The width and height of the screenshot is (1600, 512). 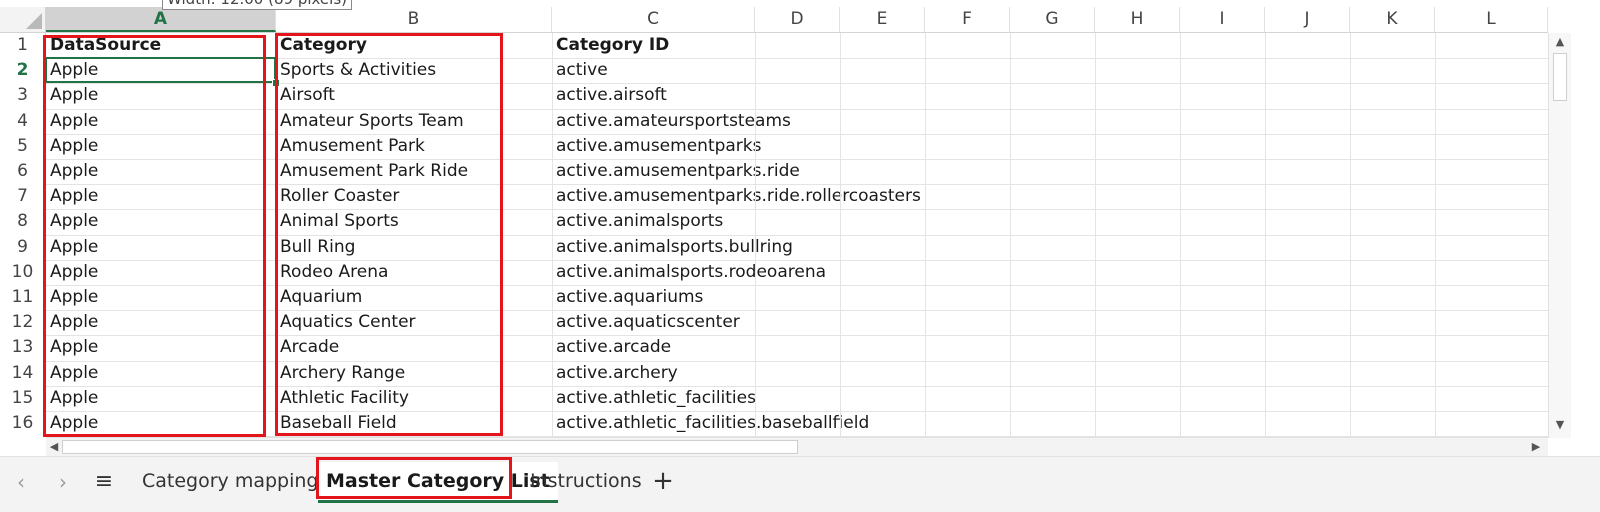 I want to click on select-all-corner, so click(x=23, y=19).